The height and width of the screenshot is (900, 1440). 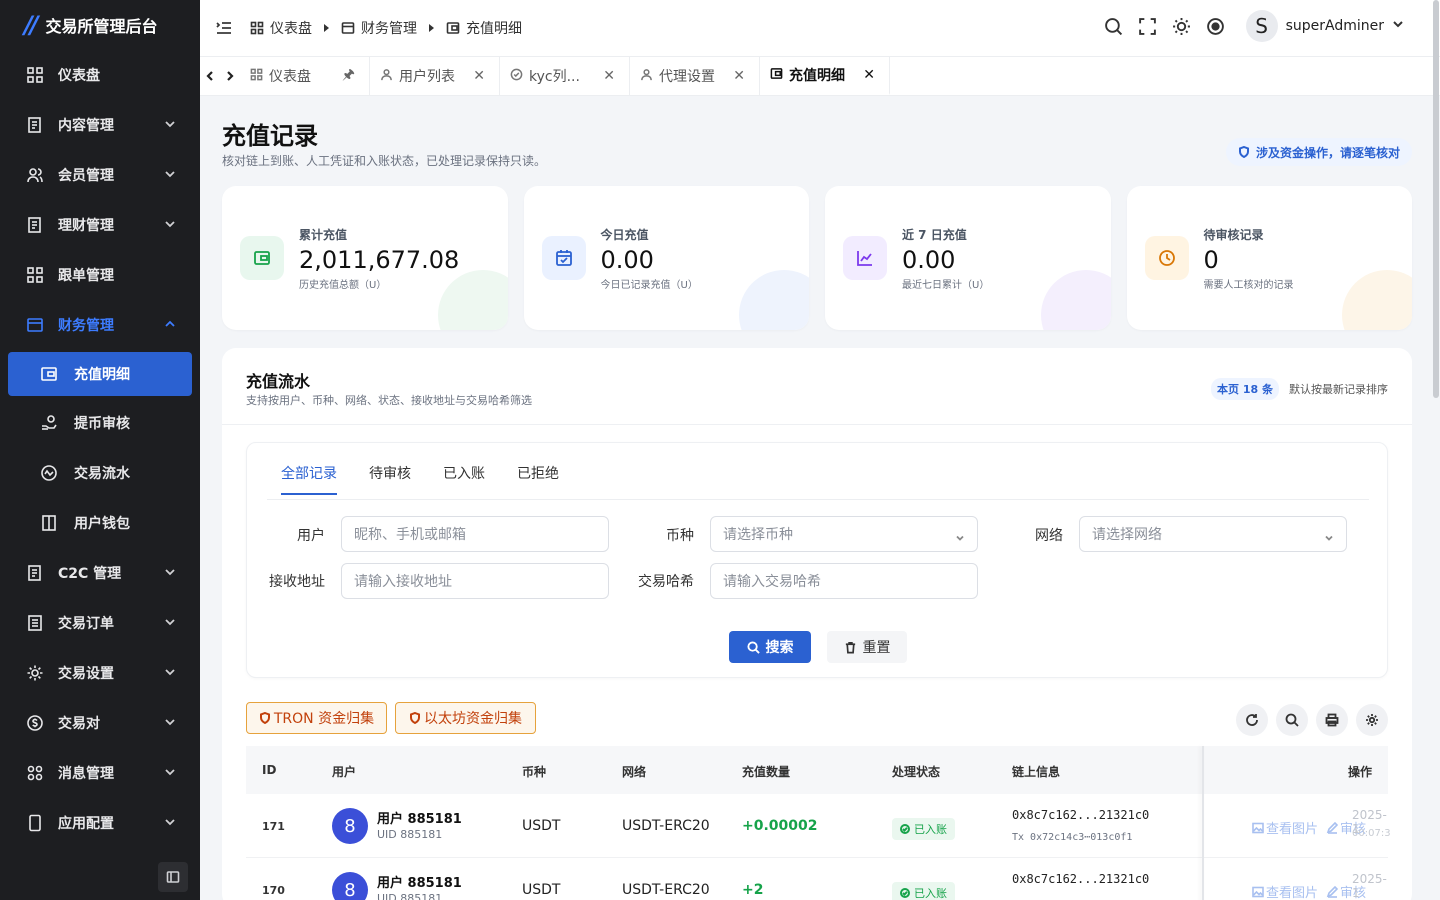 What do you see at coordinates (930, 893) in the screenshot?
I see `status-text: 已入账` at bounding box center [930, 893].